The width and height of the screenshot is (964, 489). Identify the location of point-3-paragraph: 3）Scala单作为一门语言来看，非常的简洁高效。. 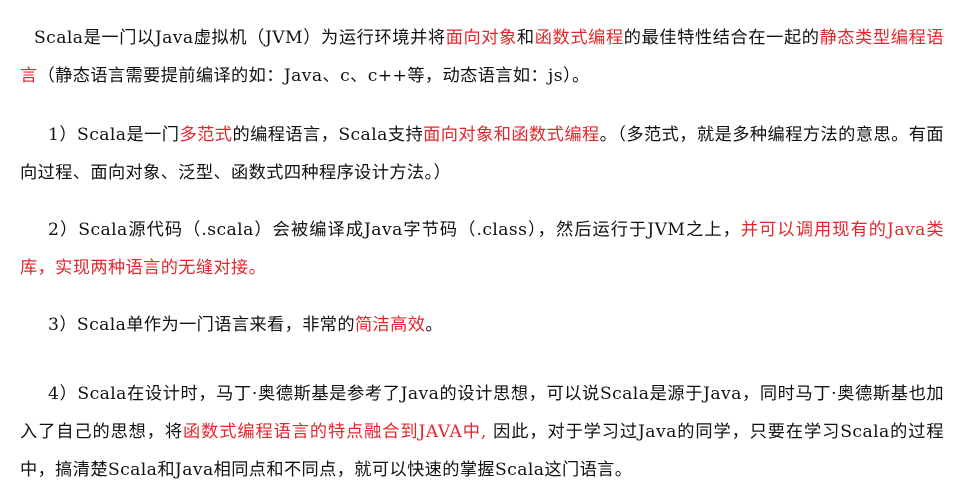
(482, 325).